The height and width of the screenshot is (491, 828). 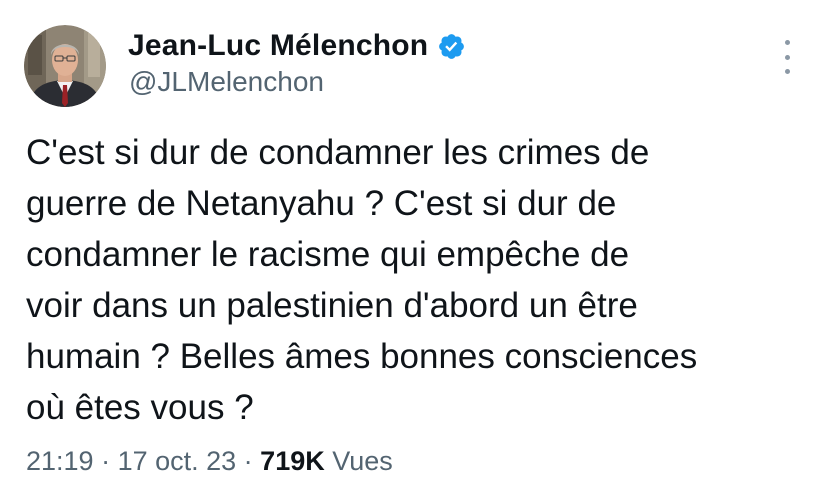 I want to click on tweet-date: 17 oct. 23, so click(x=177, y=461).